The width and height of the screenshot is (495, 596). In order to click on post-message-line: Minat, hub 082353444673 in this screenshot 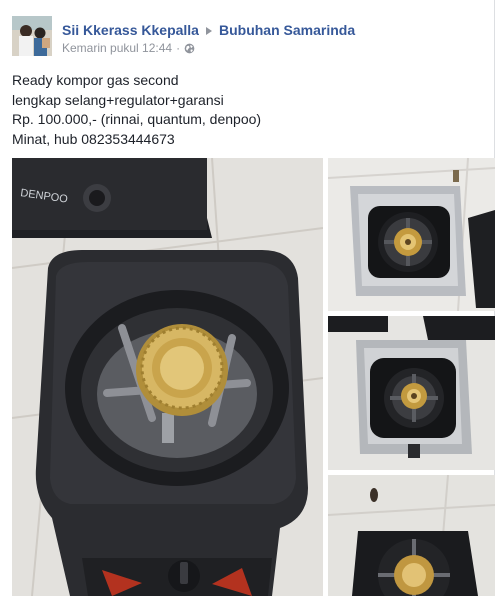, I will do `click(93, 138)`.